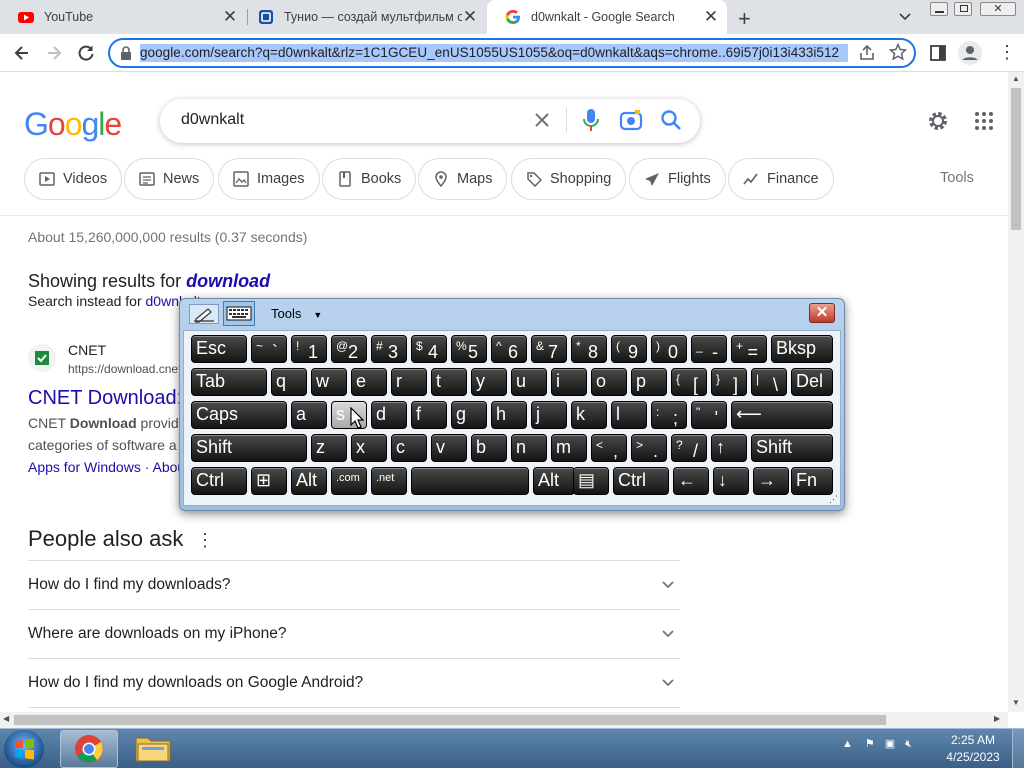 This screenshot has width=1024, height=768. I want to click on key-i: i, so click(569, 382).